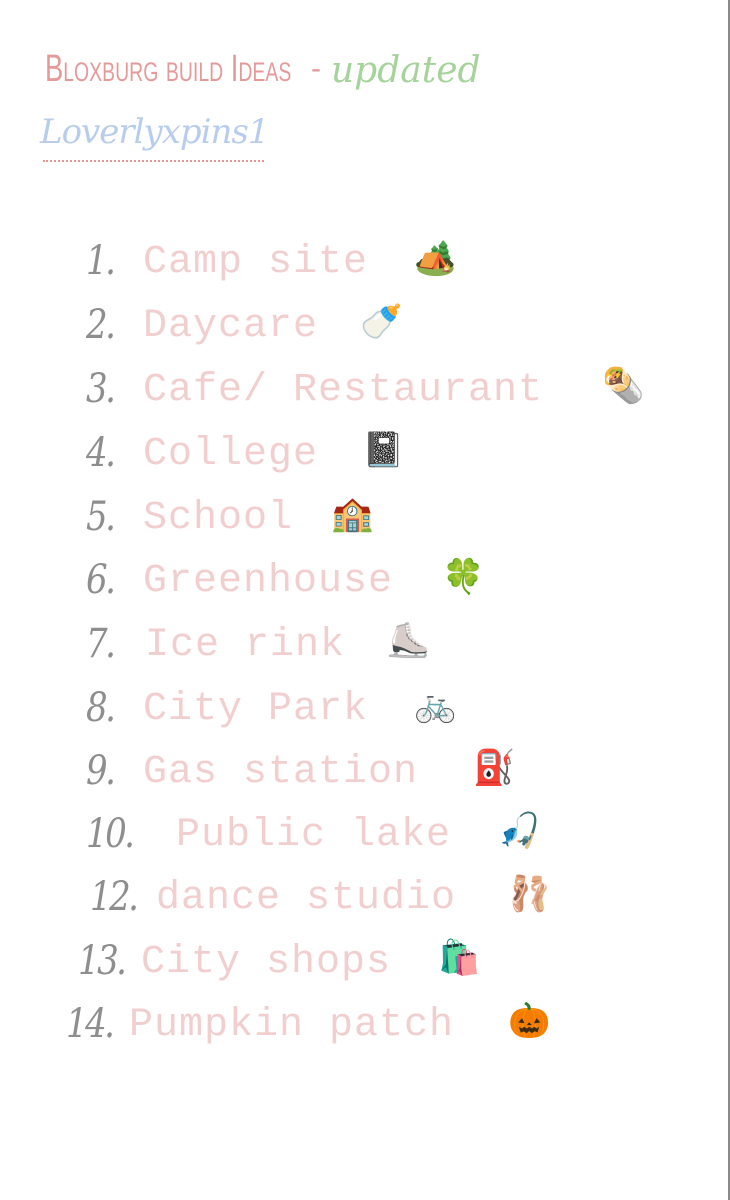  I want to click on item-label: College, so click(231, 454).